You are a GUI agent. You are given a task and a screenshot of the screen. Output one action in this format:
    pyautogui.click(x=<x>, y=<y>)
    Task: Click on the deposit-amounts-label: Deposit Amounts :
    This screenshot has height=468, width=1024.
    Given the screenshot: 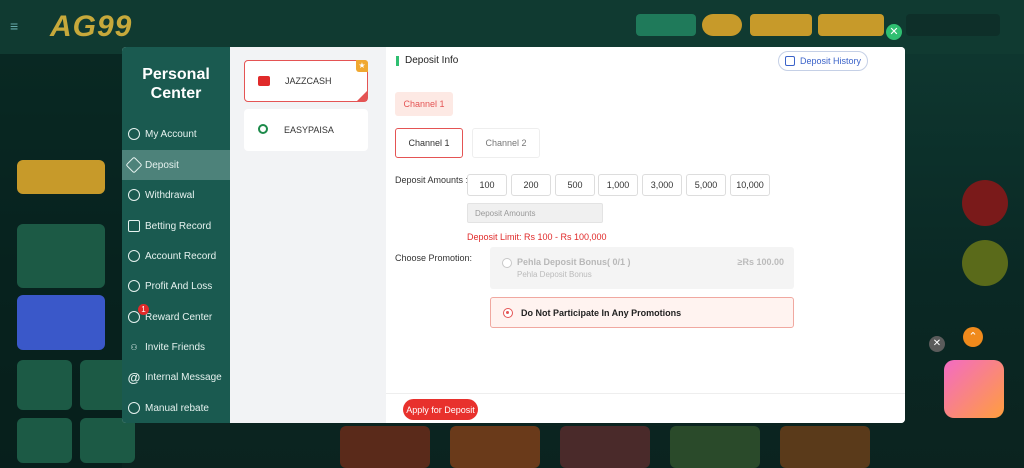 What is the action you would take?
    pyautogui.click(x=432, y=180)
    